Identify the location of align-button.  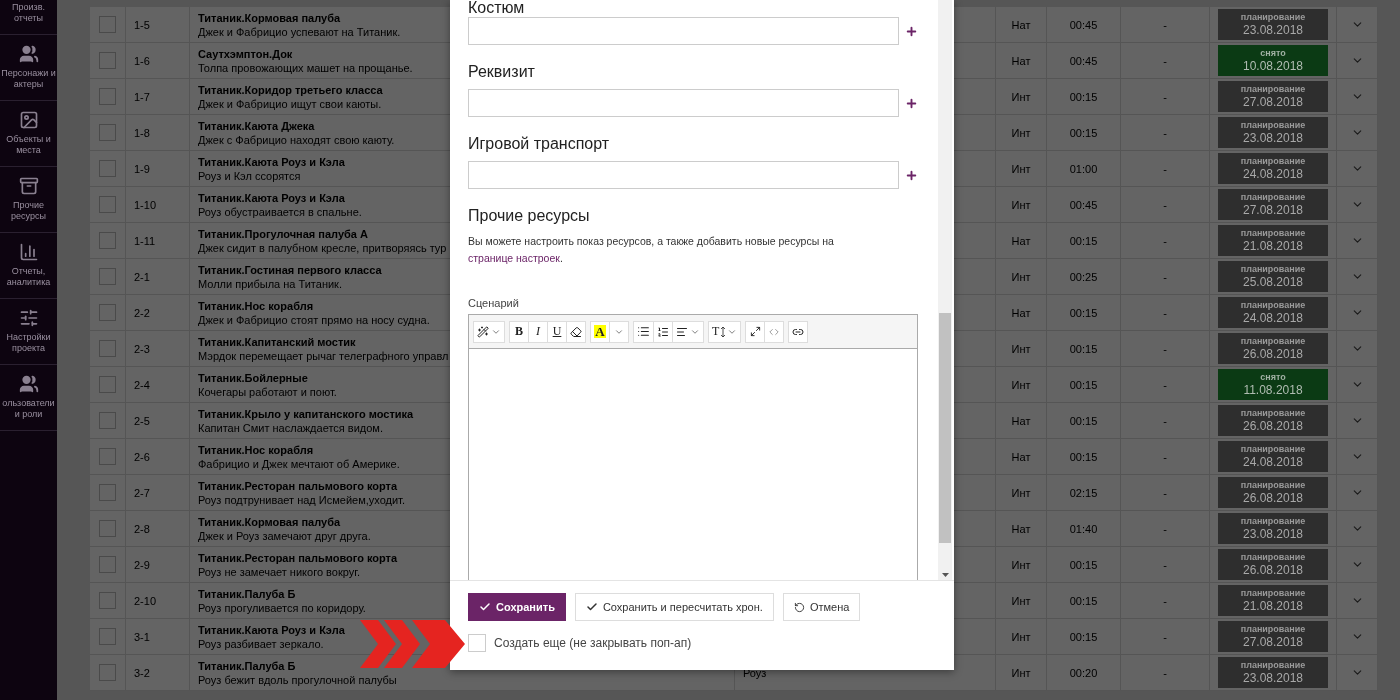
(688, 331).